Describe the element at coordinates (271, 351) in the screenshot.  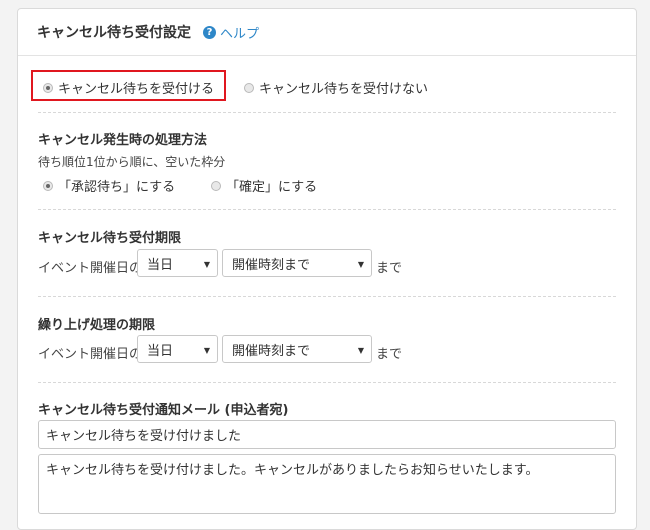
I see `promotion-time-value: 開催時刻まで` at that location.